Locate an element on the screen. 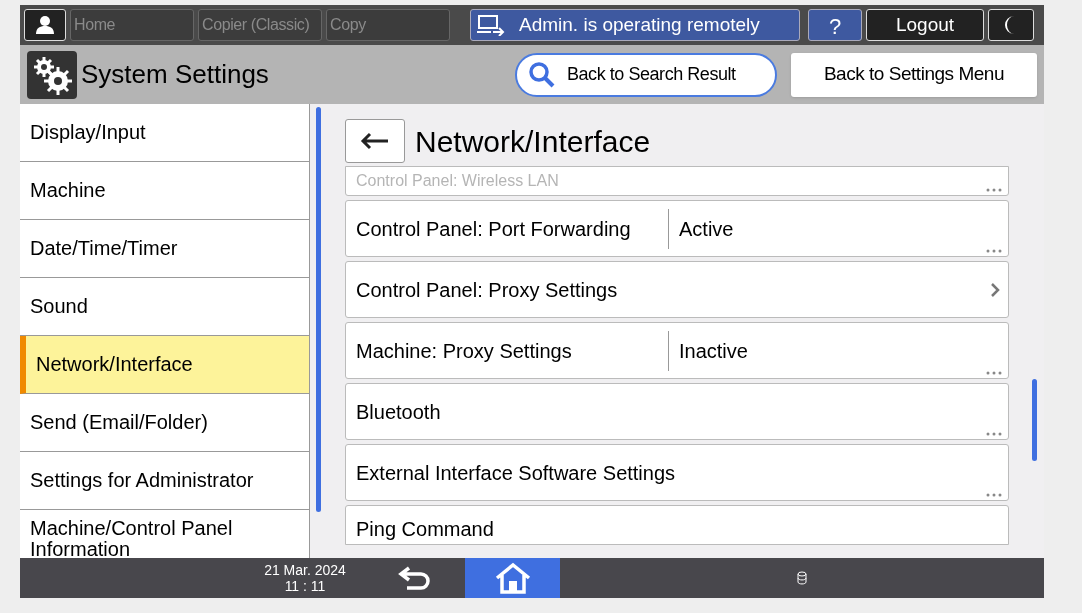 The width and height of the screenshot is (1082, 613). setting-row: Ping Command is located at coordinates (677, 525).